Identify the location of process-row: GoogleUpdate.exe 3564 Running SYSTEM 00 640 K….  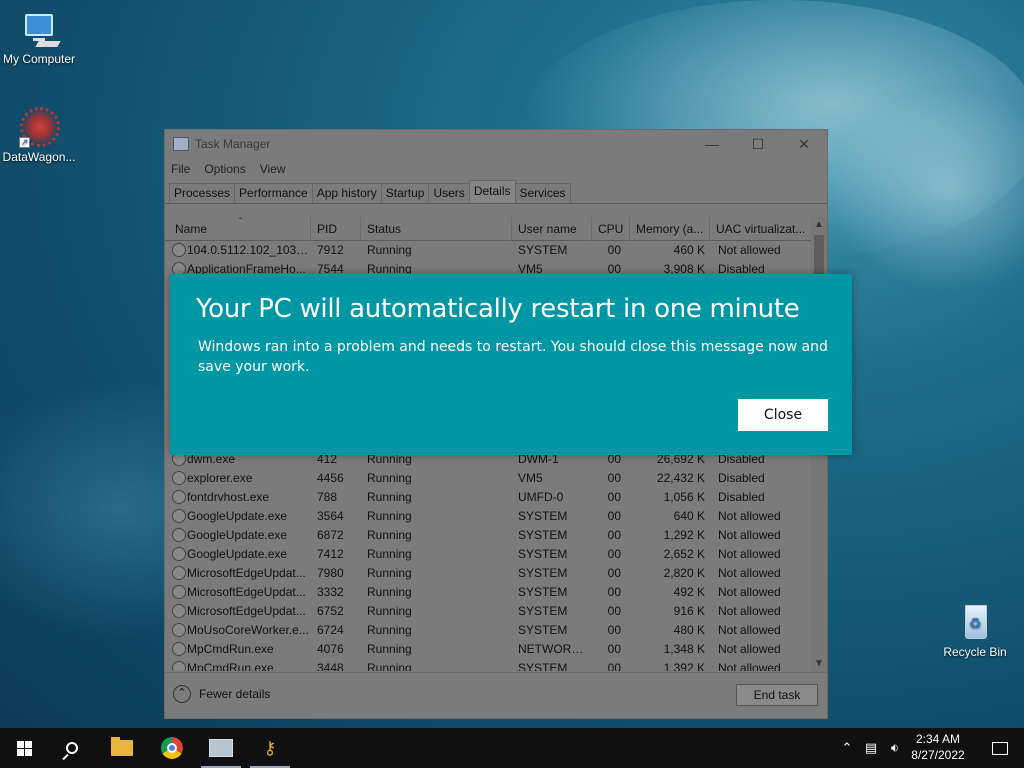
(488, 516).